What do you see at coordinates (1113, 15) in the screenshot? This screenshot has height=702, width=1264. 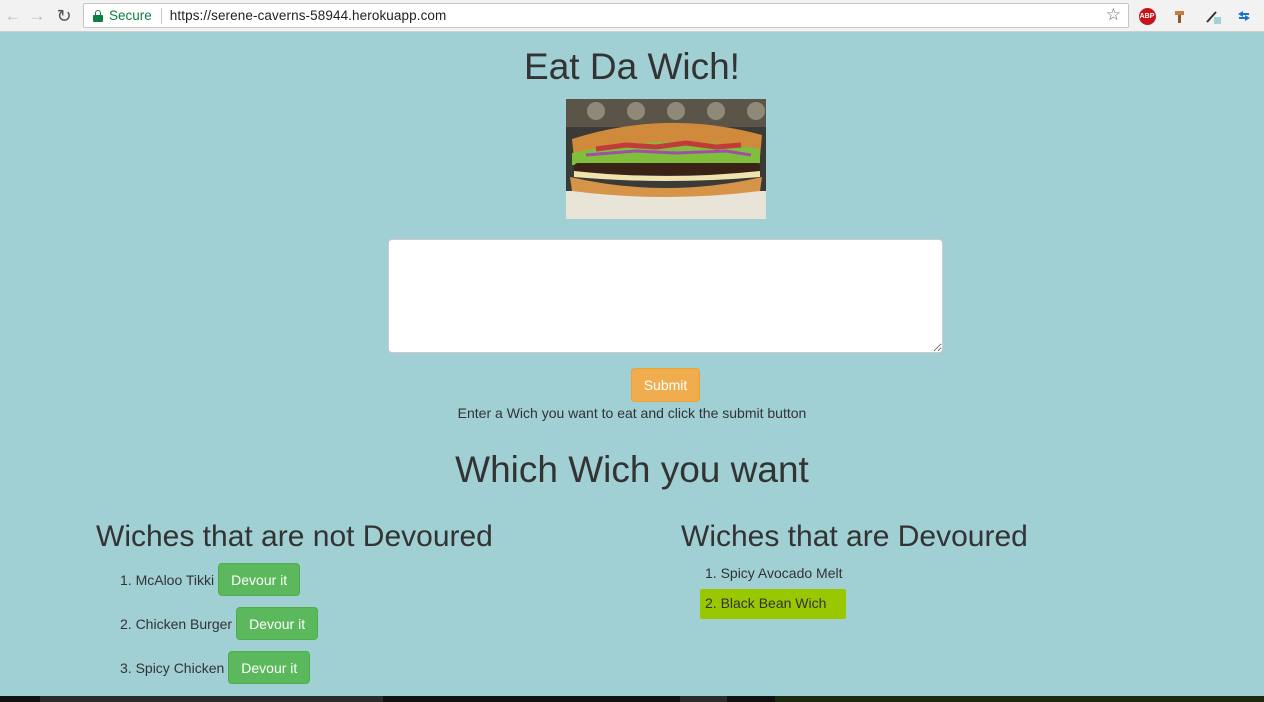 I see `bookmark-star-icon: ☆` at bounding box center [1113, 15].